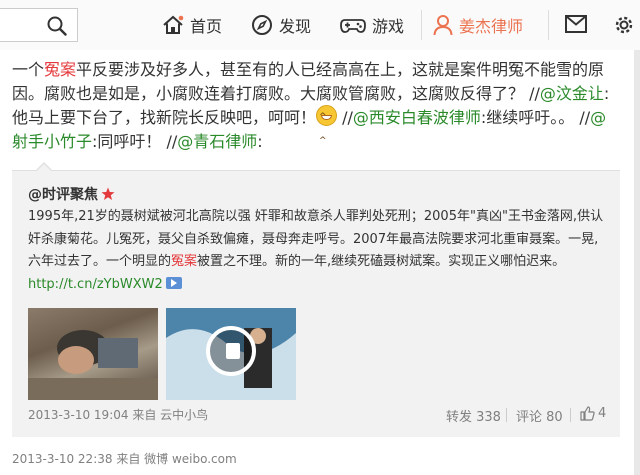 Image resolution: width=640 pixels, height=475 pixels. What do you see at coordinates (602, 413) in the screenshot?
I see `like-count: 4` at bounding box center [602, 413].